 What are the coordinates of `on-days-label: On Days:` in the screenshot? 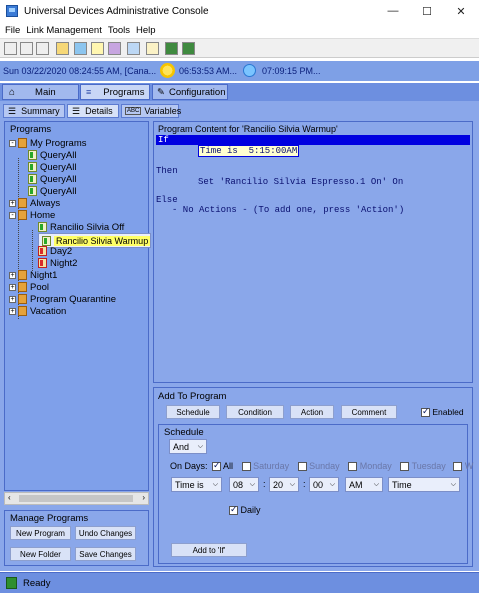 It's located at (189, 466).